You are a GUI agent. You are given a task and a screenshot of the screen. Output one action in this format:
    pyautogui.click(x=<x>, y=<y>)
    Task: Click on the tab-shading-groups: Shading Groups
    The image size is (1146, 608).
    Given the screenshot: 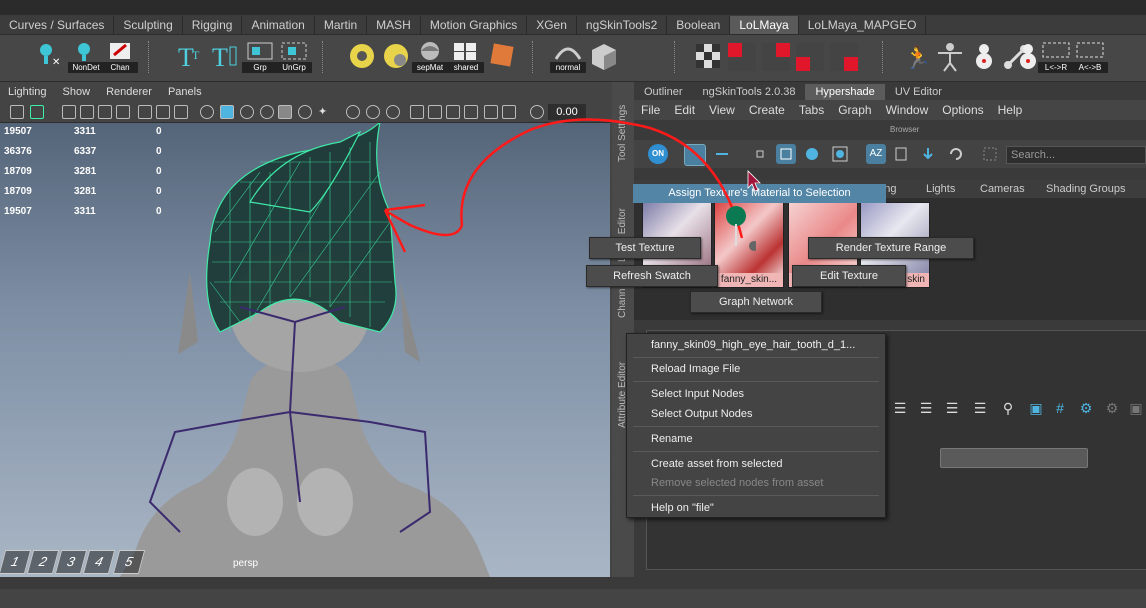 What is the action you would take?
    pyautogui.click(x=1086, y=189)
    